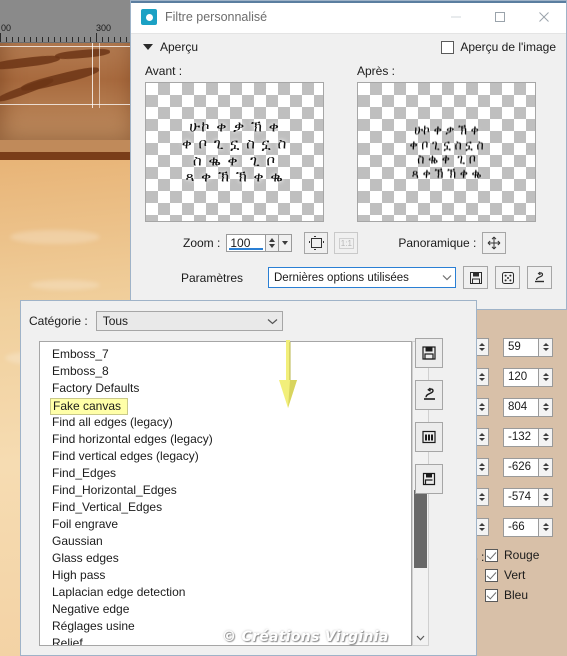  I want to click on fit-to-window-icon, so click(316, 243).